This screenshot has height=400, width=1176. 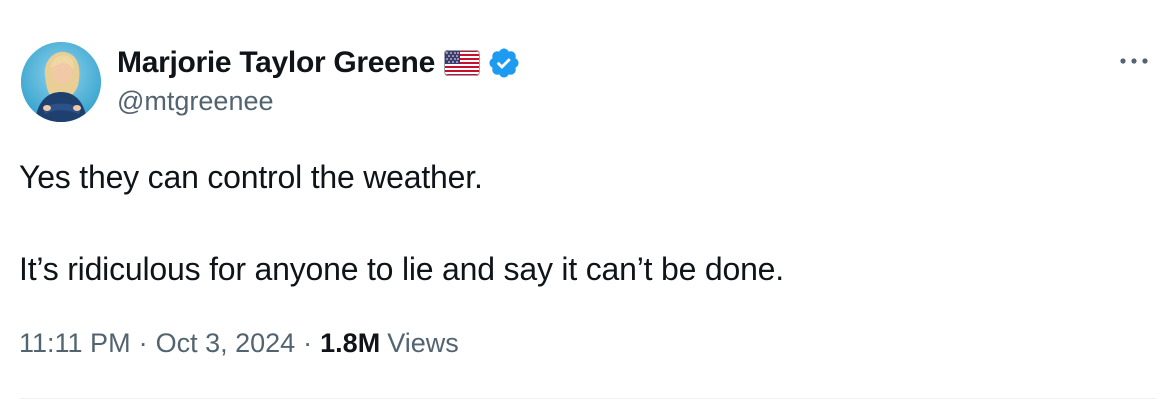 I want to click on author-name-row: Marjorie Taylor Greene, so click(x=319, y=63).